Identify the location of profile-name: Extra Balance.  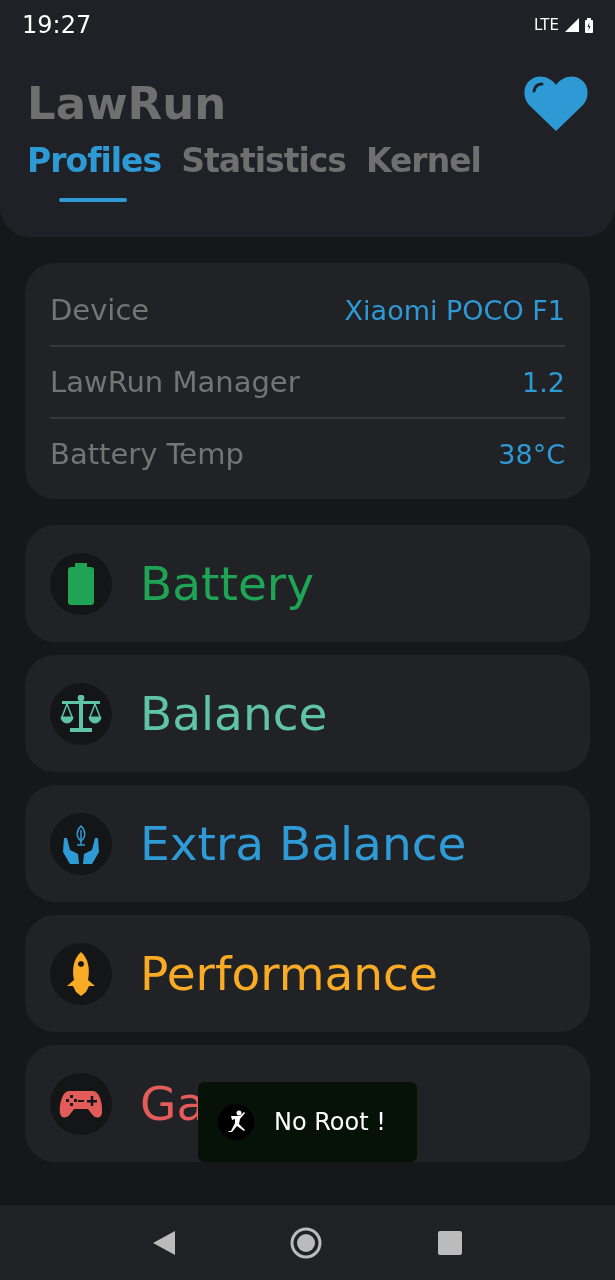
(303, 843).